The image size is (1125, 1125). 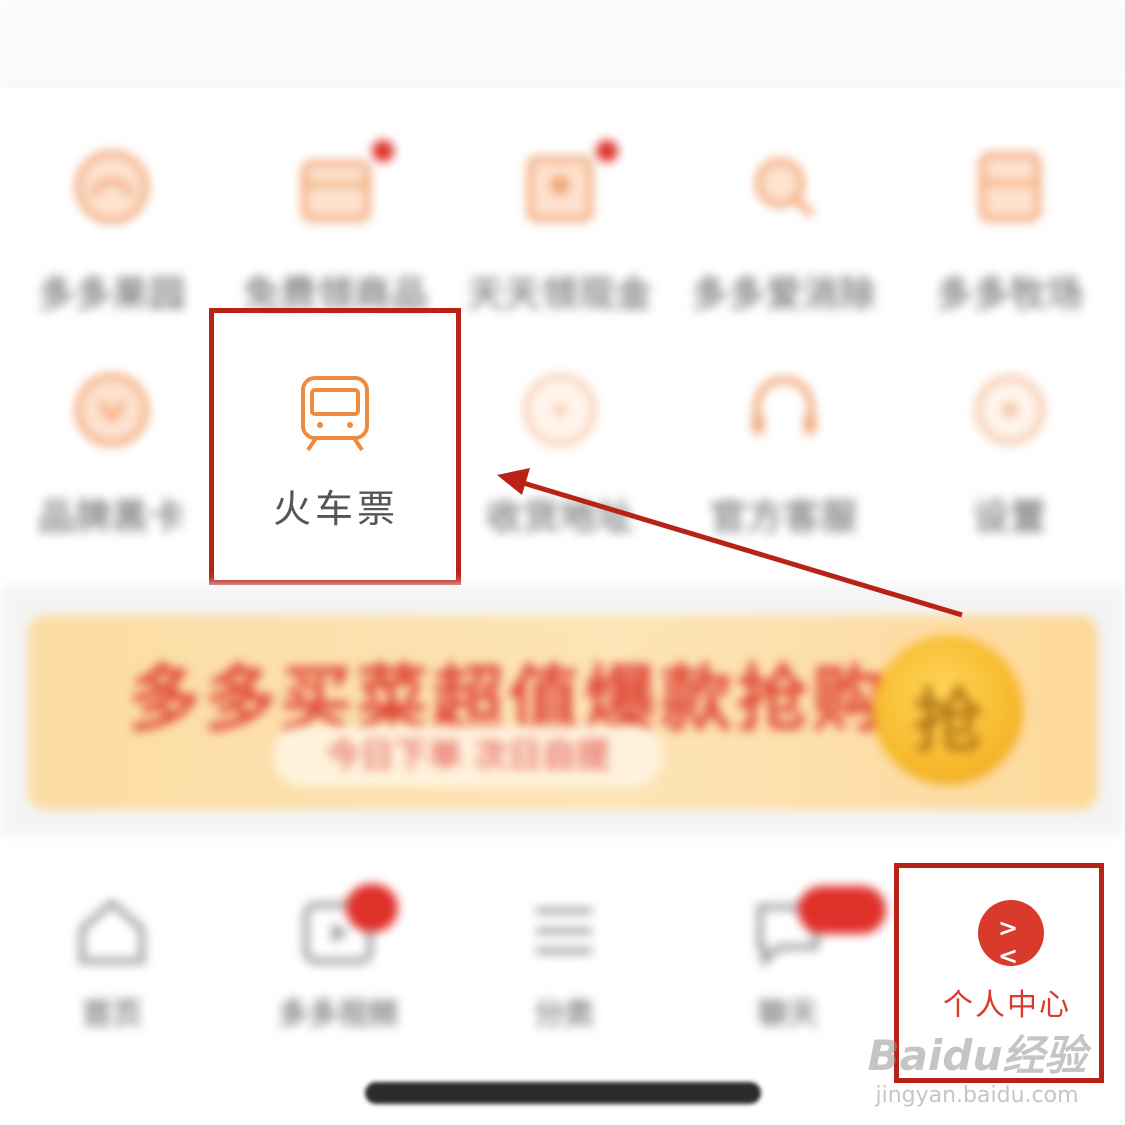 What do you see at coordinates (730, 543) in the screenshot?
I see `annotation-arrow` at bounding box center [730, 543].